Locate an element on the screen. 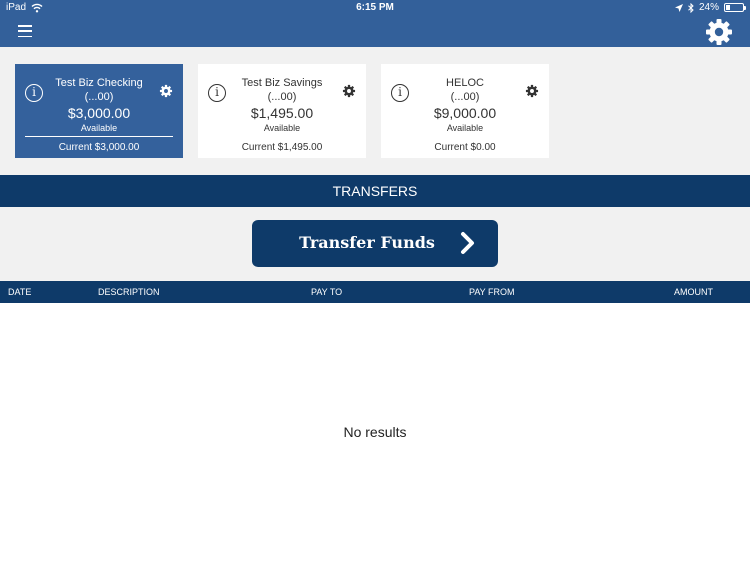 Image resolution: width=750 pixels, height=562 pixels. column-header-pay-from: PAY FROM is located at coordinates (492, 292).